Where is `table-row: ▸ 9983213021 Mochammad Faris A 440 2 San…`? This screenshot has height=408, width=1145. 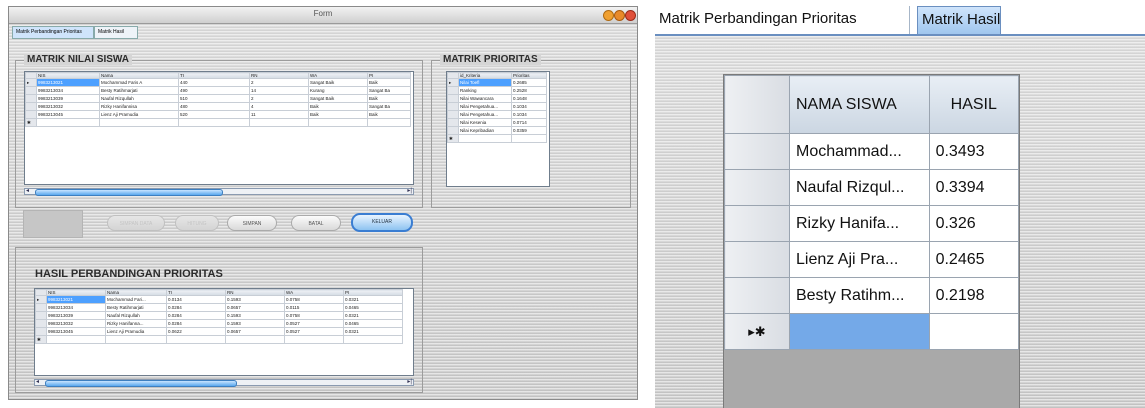 table-row: ▸ 9983213021 Mochammad Faris A 440 2 San… is located at coordinates (218, 82).